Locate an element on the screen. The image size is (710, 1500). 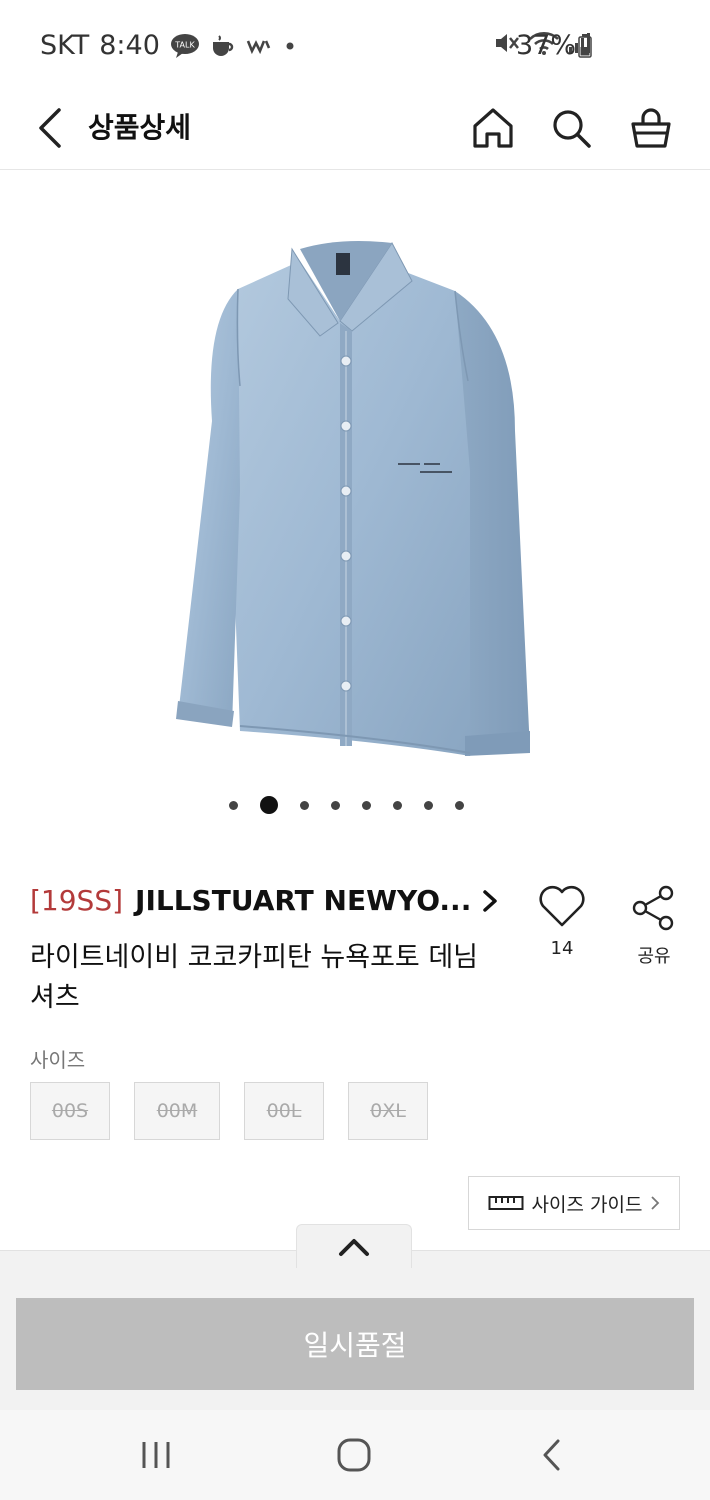
season-tag: [19SS] is located at coordinates (77, 900).